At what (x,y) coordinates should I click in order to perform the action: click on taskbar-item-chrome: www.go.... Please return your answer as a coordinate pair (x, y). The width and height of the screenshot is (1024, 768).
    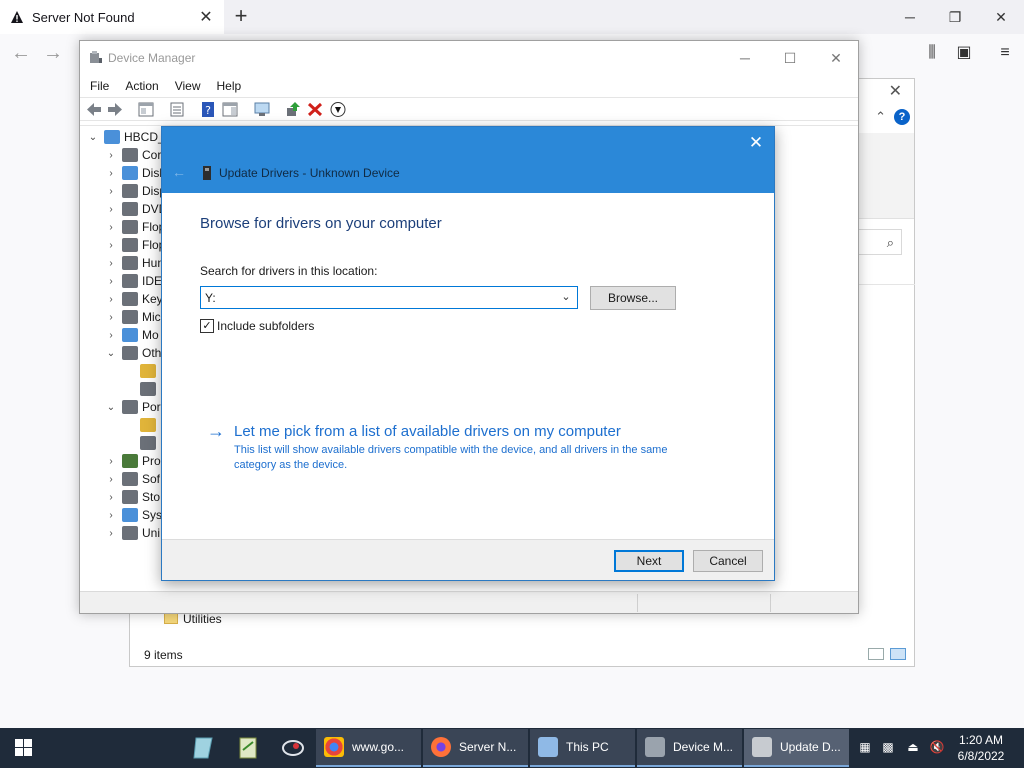
    Looking at the image, I should click on (368, 748).